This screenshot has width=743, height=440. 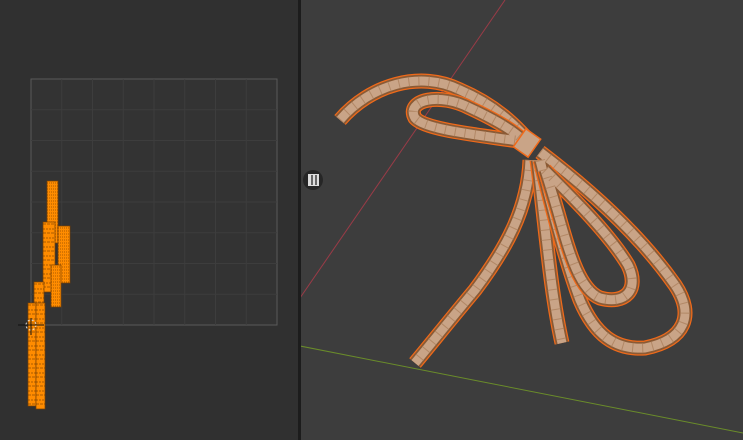 What do you see at coordinates (468, 120) in the screenshot?
I see `bow-top-loop` at bounding box center [468, 120].